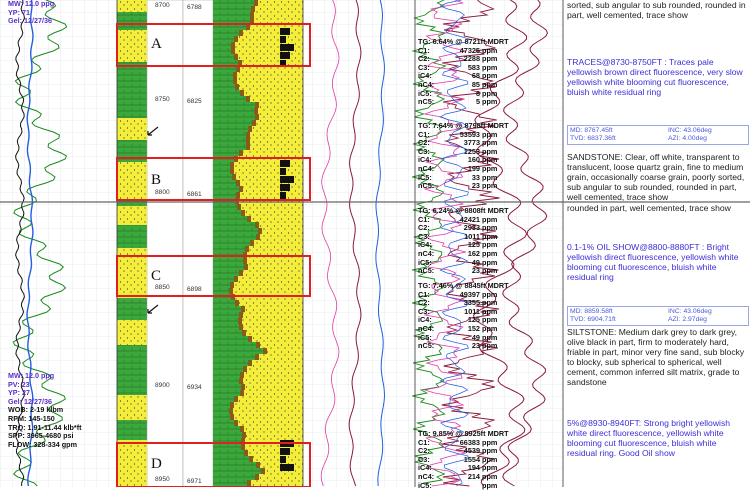  I want to click on flow-readout: FLOW: 328-334 gpm, so click(42, 444).